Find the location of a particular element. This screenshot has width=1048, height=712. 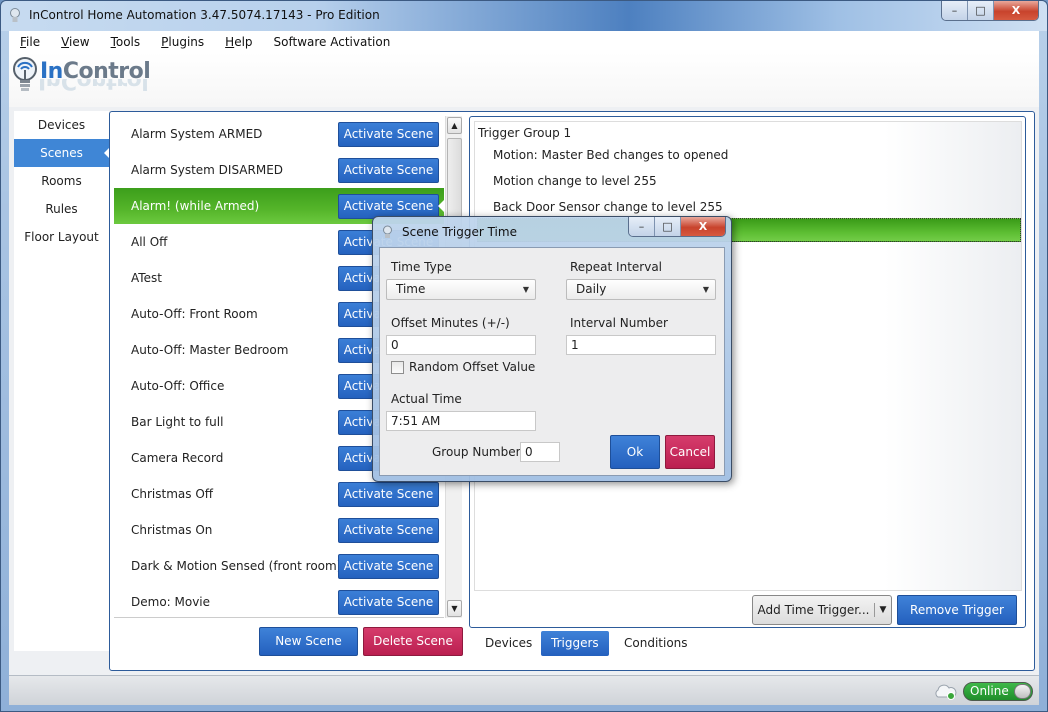

remove-trigger-button: Remove Trigger is located at coordinates (957, 610).